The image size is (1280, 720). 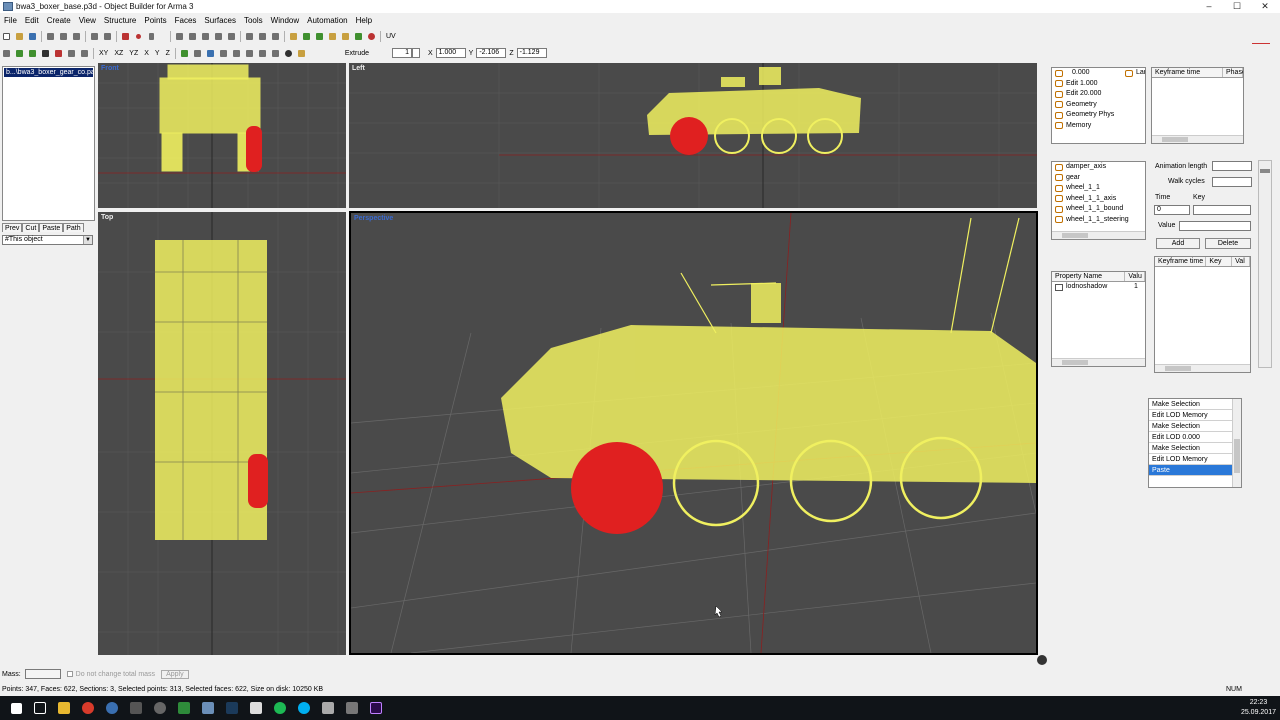 What do you see at coordinates (1098, 84) in the screenshot?
I see `lod-item: Edit 1.000` at bounding box center [1098, 84].